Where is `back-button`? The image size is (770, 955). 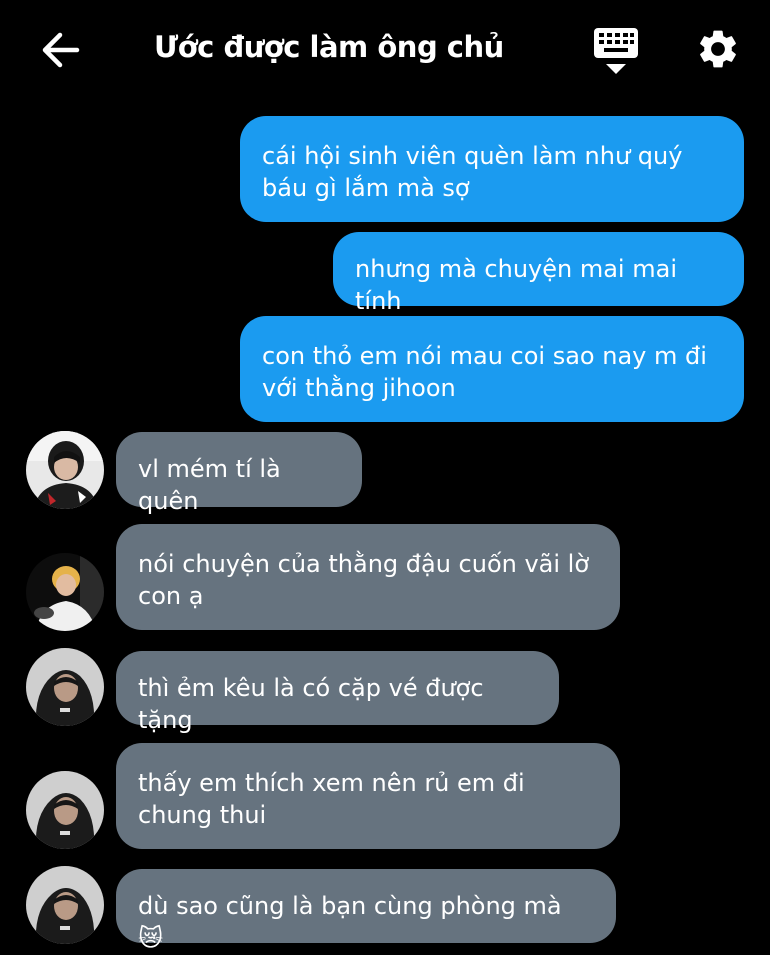
back-button is located at coordinates (60, 50).